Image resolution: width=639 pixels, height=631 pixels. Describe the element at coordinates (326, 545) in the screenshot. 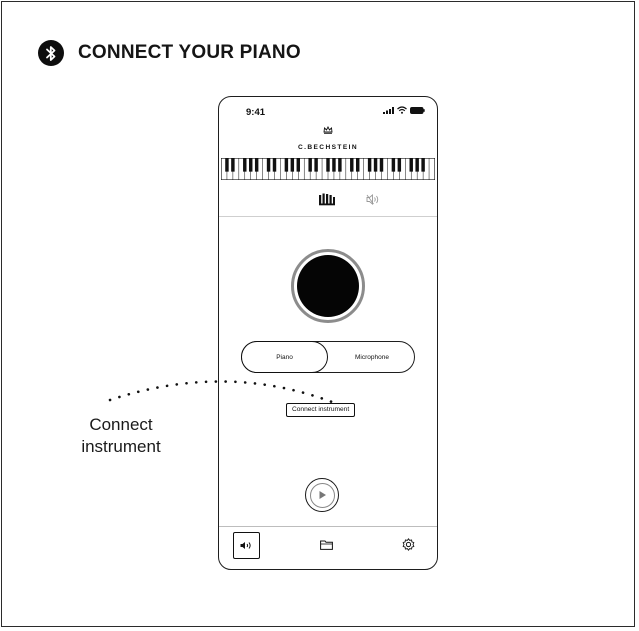

I see `folder-icon` at that location.